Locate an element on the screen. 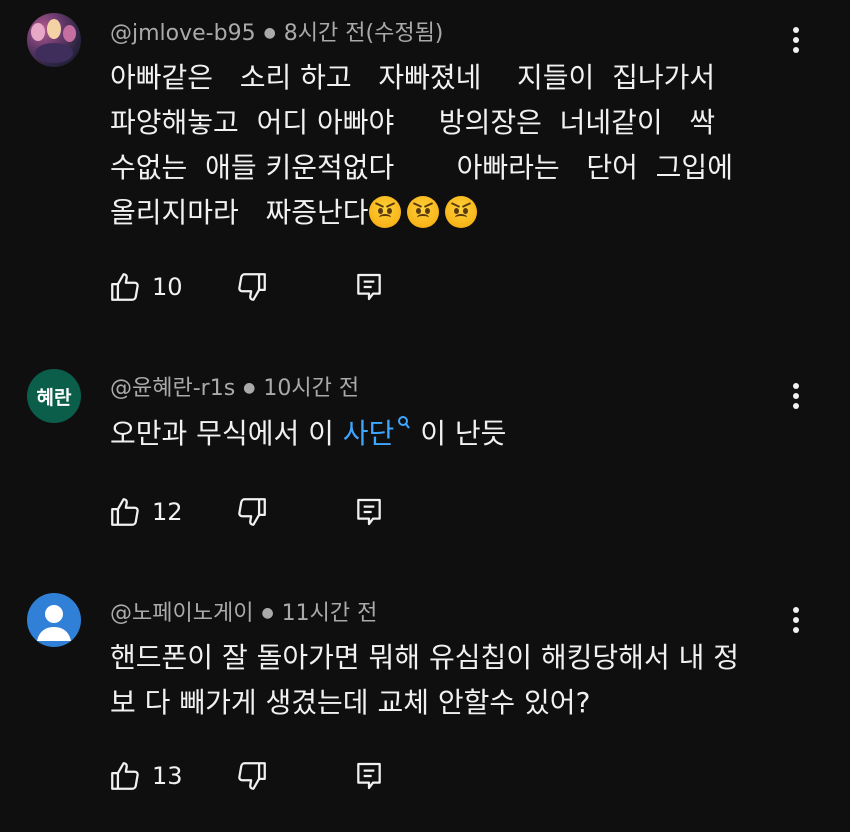 The height and width of the screenshot is (832, 850). comment-text-line: 보 다 빼가게 생겼는데 교체 안할수 있어? is located at coordinates (350, 702).